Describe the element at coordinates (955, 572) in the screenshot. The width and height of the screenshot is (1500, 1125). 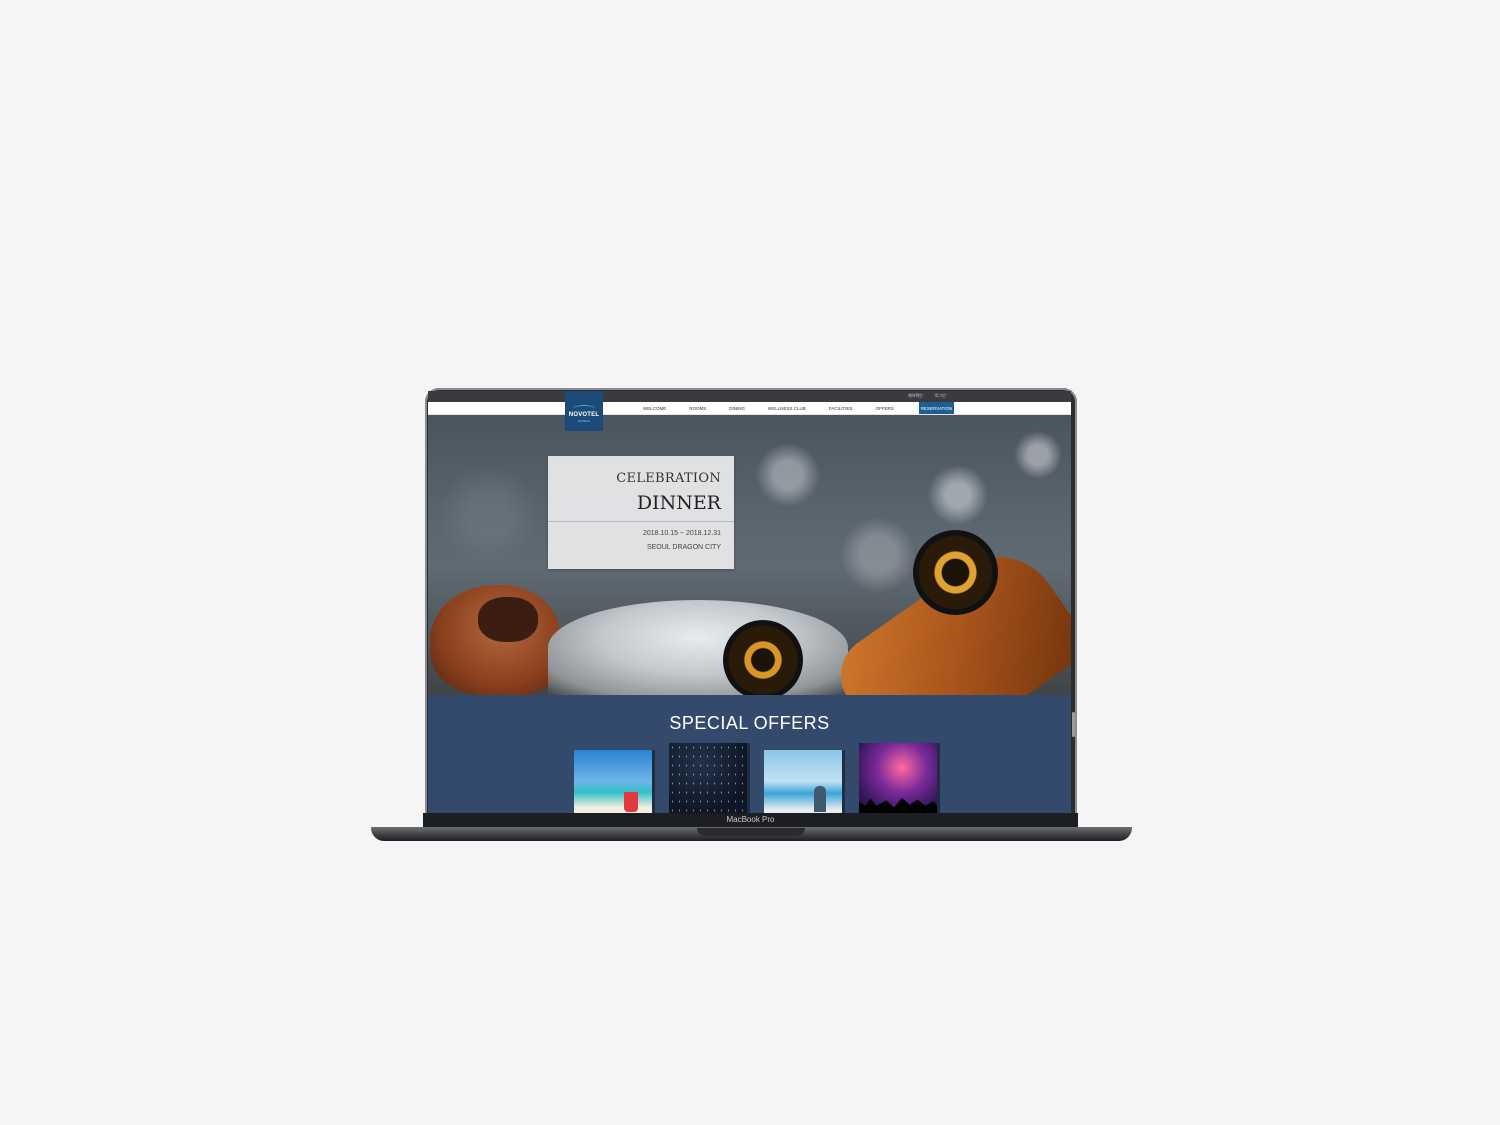
I see `bottle-mouth-image` at that location.